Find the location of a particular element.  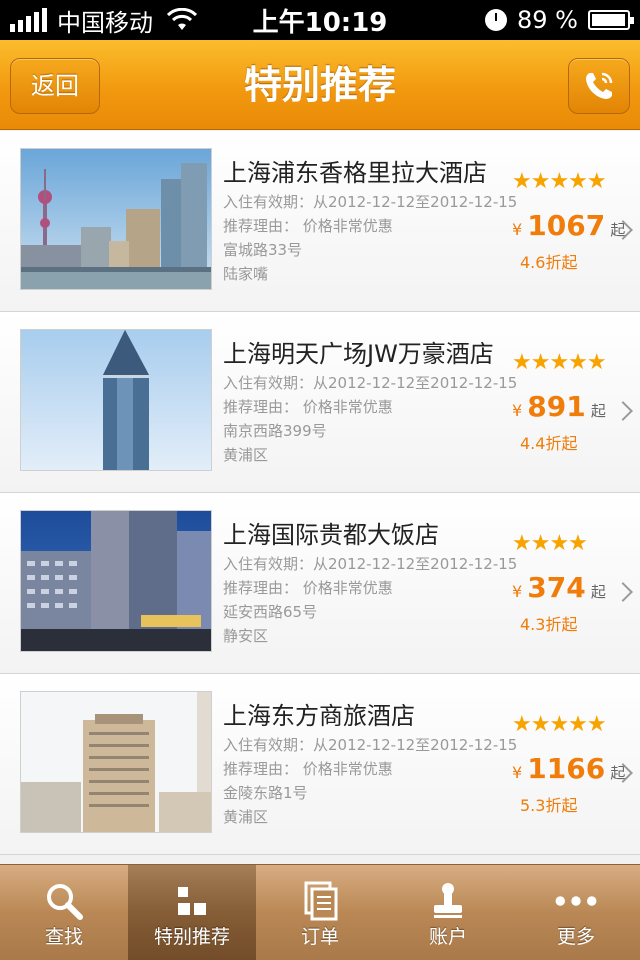

battery-icon is located at coordinates (611, 20).